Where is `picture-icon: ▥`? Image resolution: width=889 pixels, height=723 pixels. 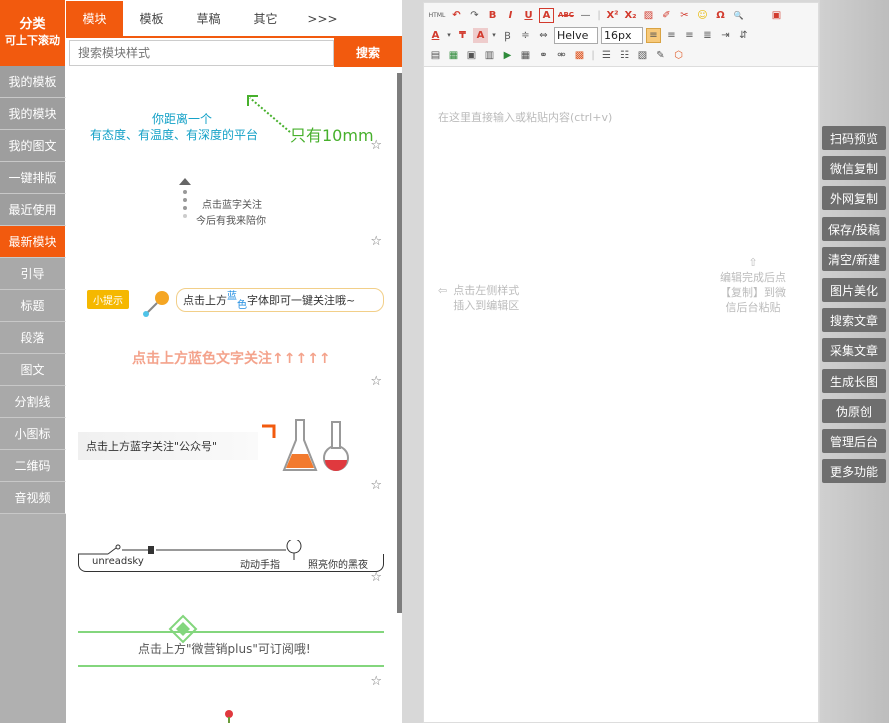
picture-icon: ▥ is located at coordinates (489, 55).